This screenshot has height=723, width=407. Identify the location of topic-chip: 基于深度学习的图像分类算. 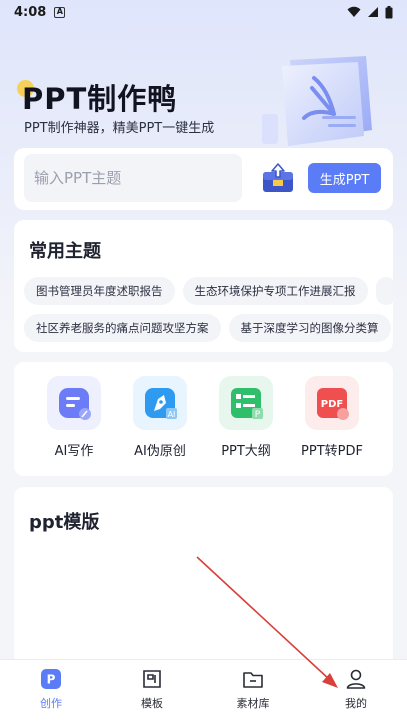
(309, 328).